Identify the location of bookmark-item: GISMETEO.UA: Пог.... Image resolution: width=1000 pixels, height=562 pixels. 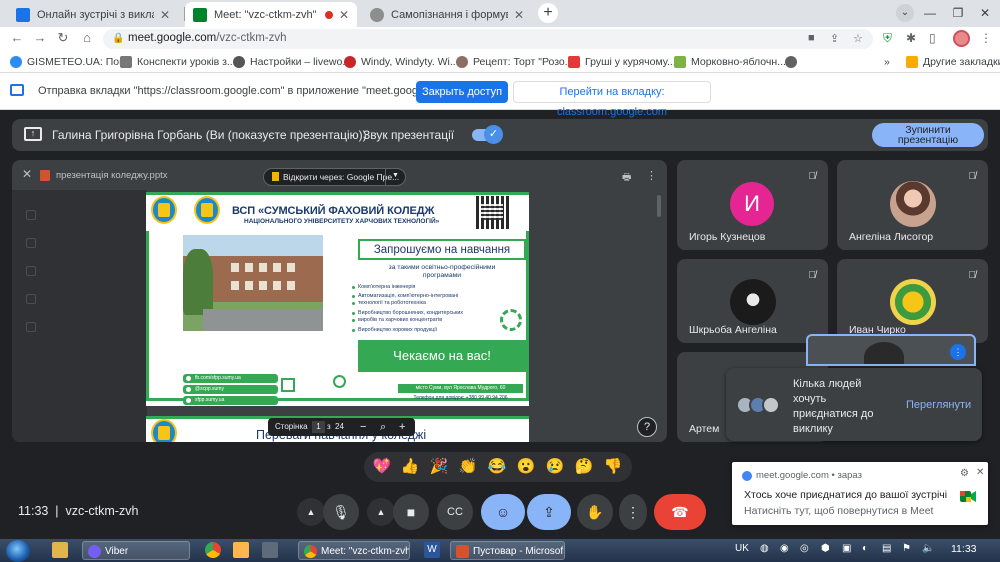
(70, 62).